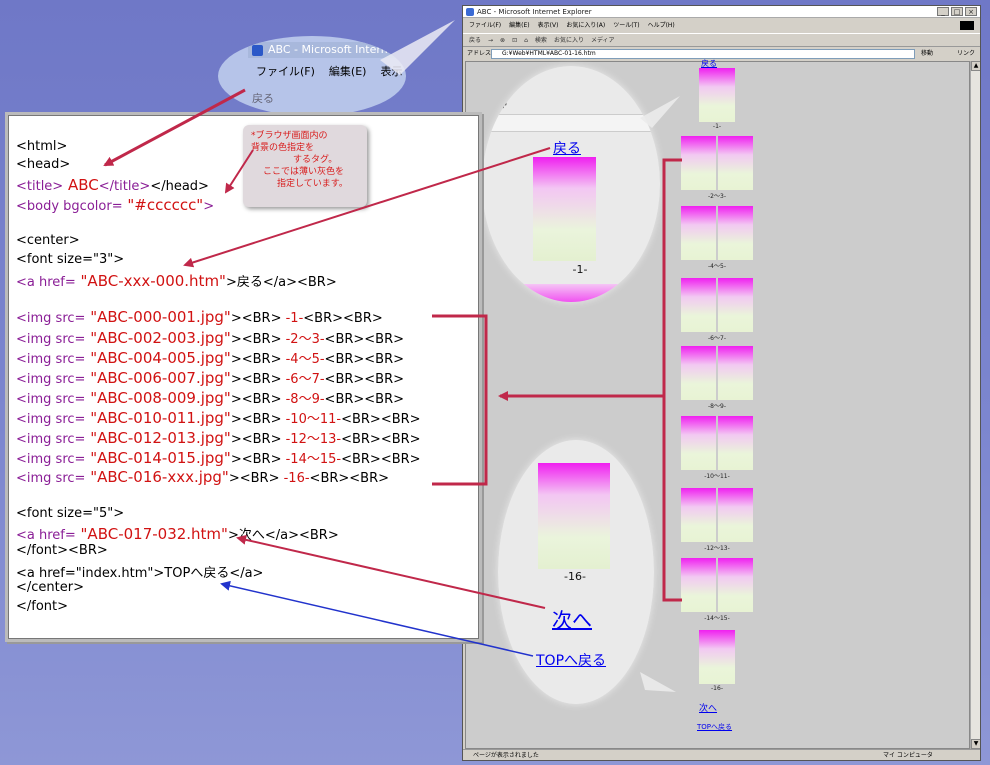  Describe the element at coordinates (367, 207) in the screenshot. I see `arrow-back-link` at that location.